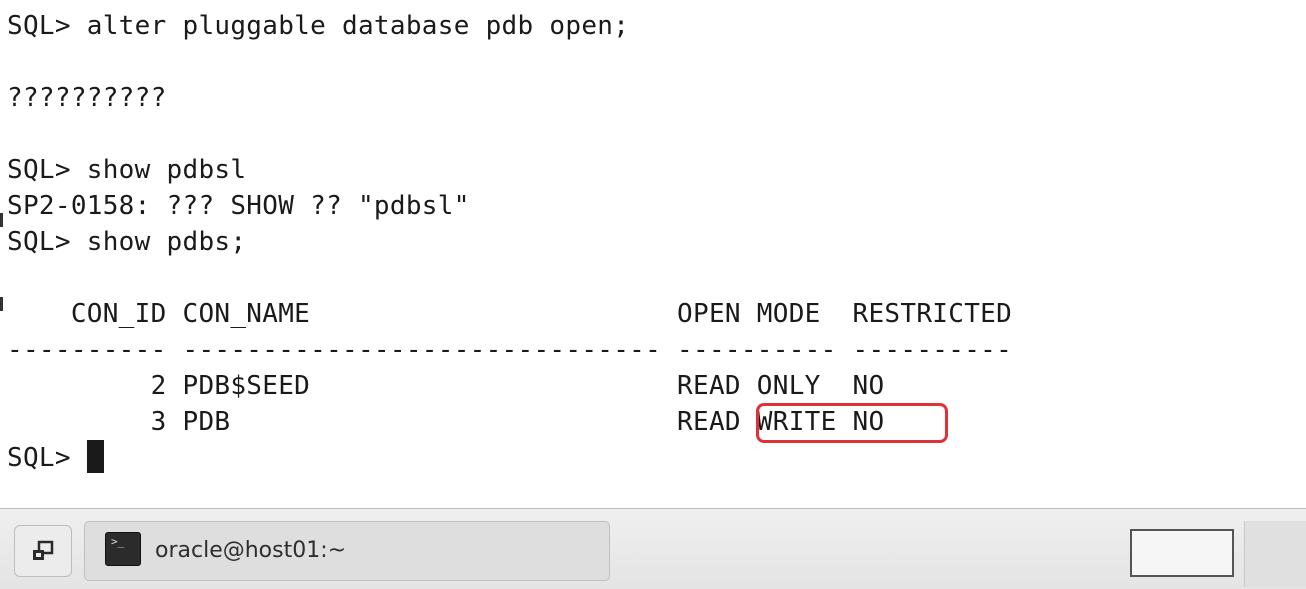  Describe the element at coordinates (446, 422) in the screenshot. I see `table-row: 3 PDB READ WRITE NO` at that location.